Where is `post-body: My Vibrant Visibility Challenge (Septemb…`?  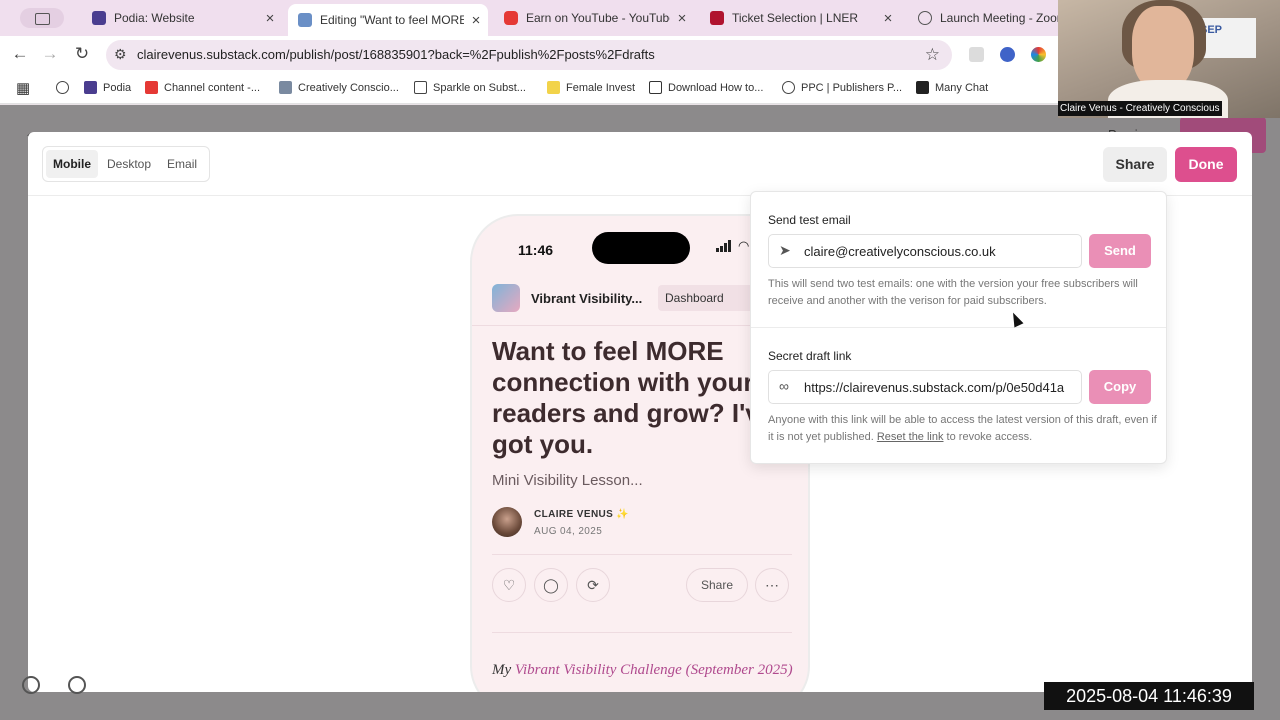 post-body: My Vibrant Visibility Challenge (Septemb… is located at coordinates (642, 670).